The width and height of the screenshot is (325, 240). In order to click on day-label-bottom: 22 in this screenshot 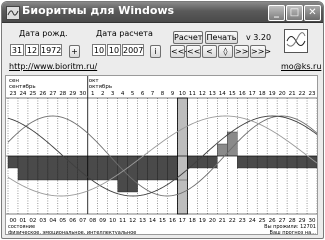, I will do `click(232, 221)`.